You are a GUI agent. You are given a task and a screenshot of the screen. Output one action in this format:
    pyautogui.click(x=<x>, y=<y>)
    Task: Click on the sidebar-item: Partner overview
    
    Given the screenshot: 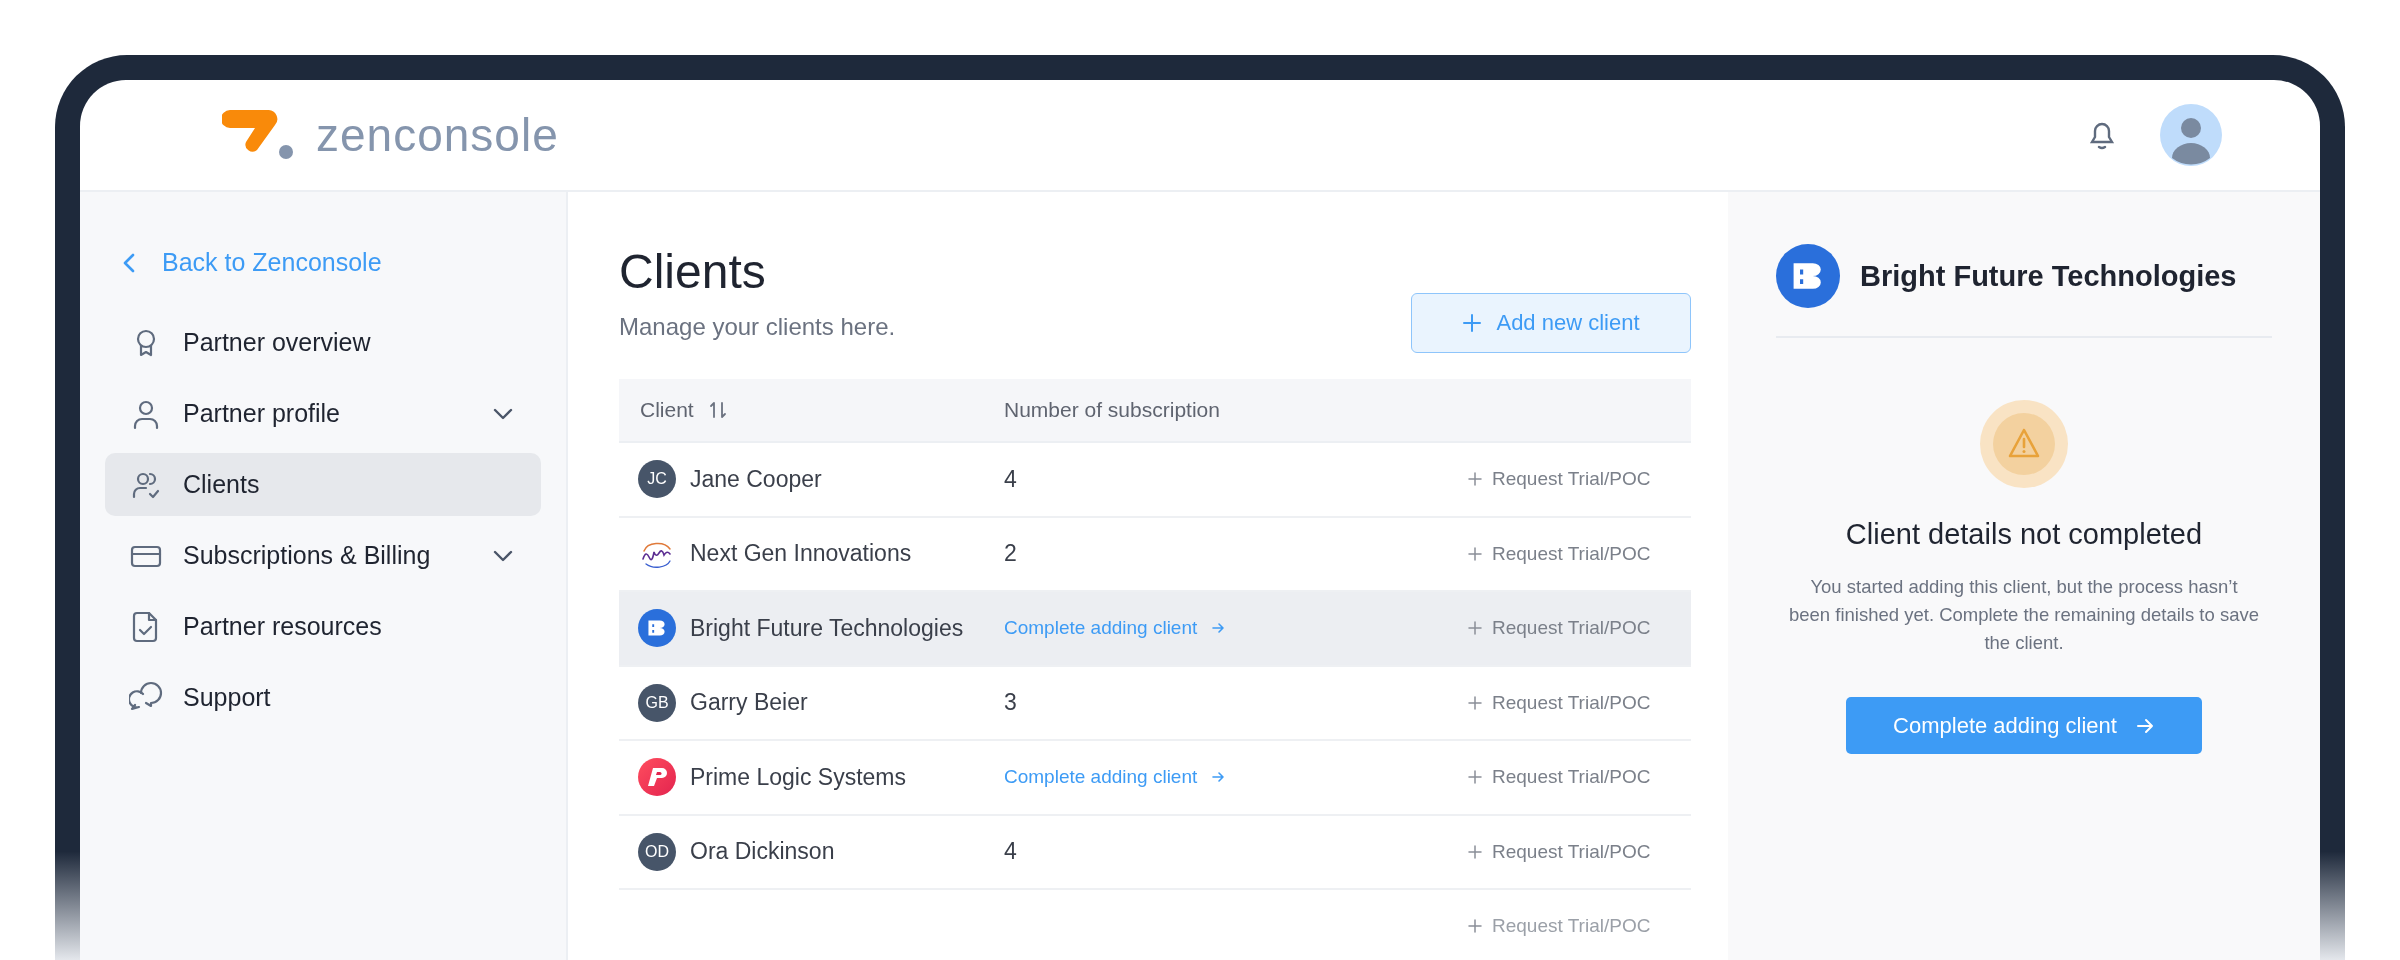 What is the action you would take?
    pyautogui.click(x=323, y=342)
    